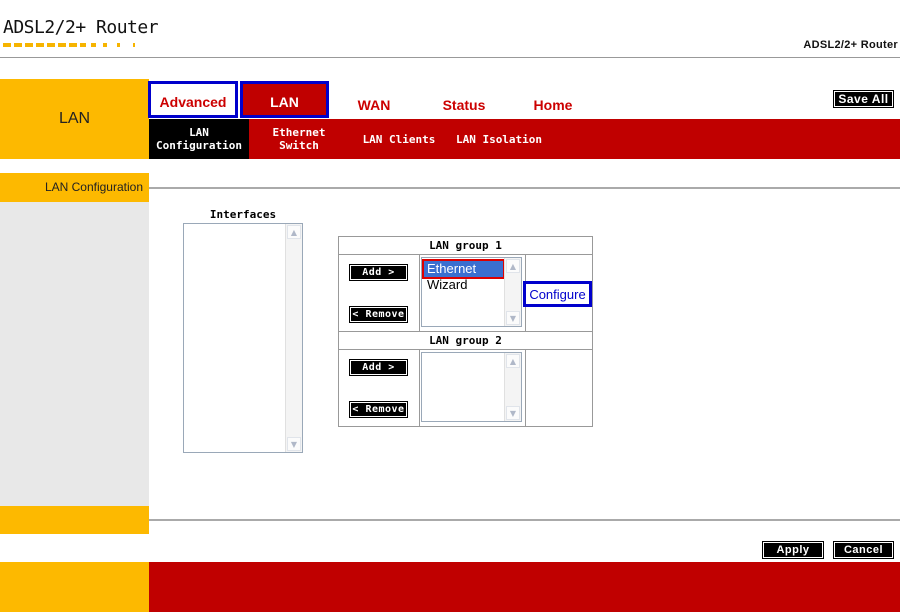 This screenshot has height=612, width=900. What do you see at coordinates (850, 45) in the screenshot?
I see `header-title: ADSL2/2+ Router` at bounding box center [850, 45].